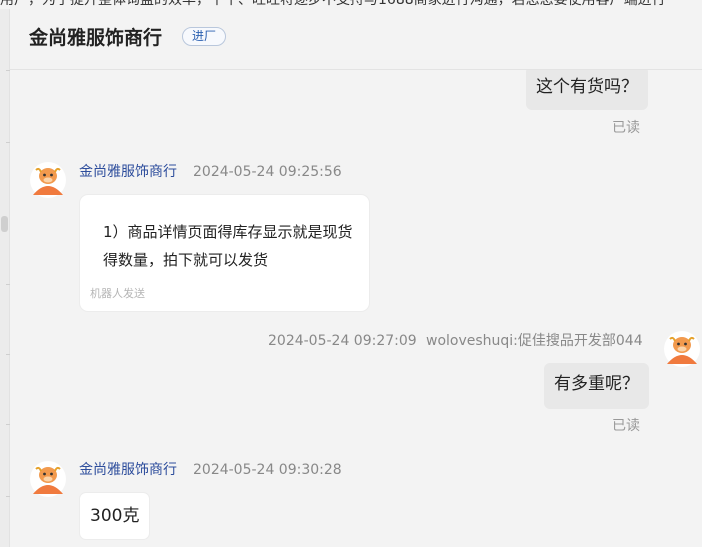 The image size is (702, 547). I want to click on message-bubble-outgoing: 有多重呢？, so click(596, 386).